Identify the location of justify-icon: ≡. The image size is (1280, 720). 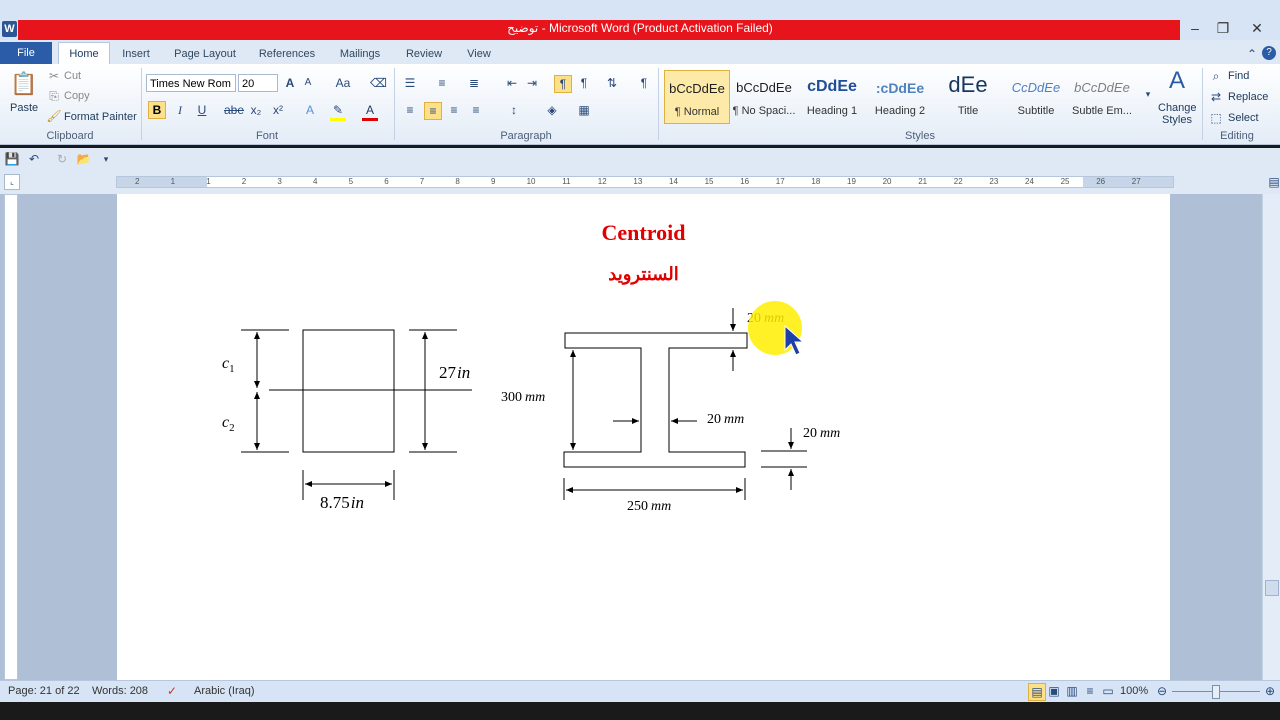
(476, 110).